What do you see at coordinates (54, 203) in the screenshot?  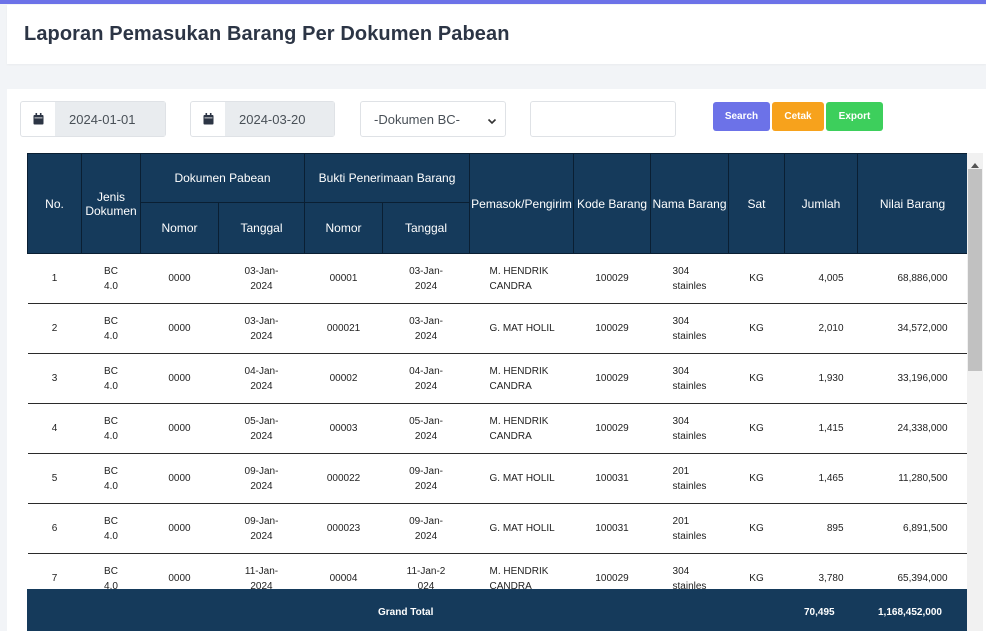 I see `header-no: No.` at bounding box center [54, 203].